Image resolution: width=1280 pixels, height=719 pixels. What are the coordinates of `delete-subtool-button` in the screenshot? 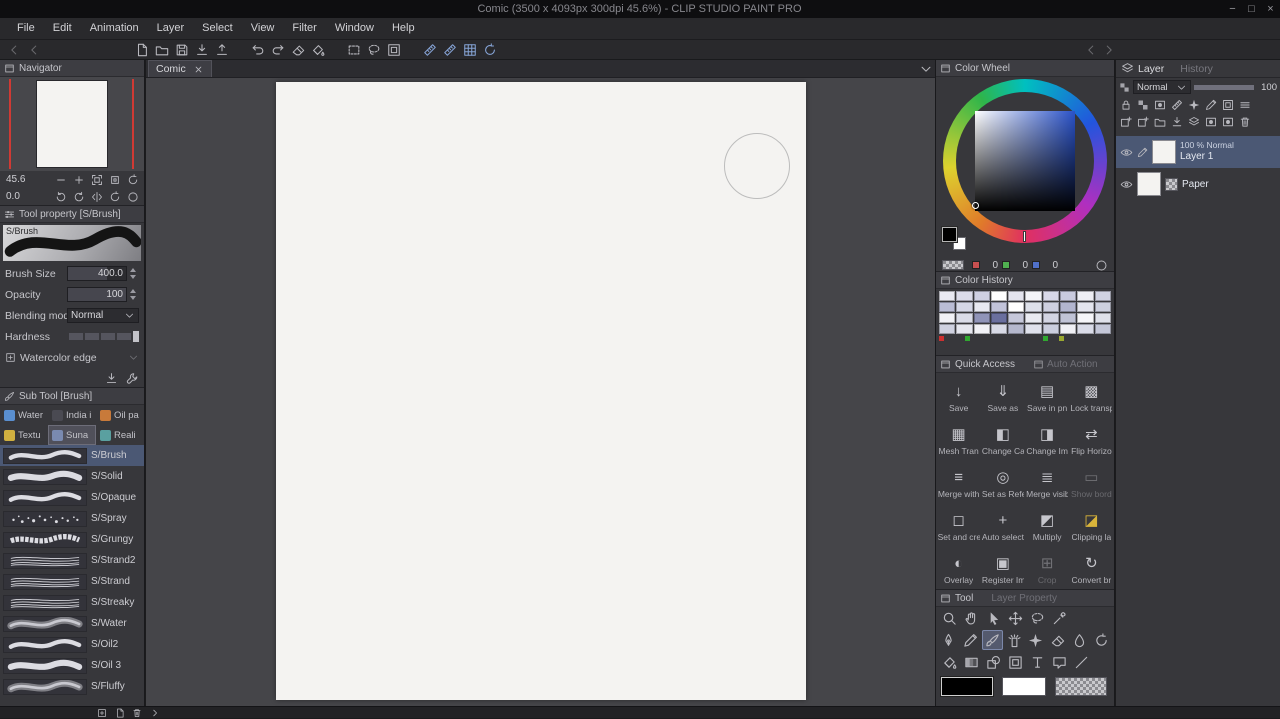 It's located at (137, 713).